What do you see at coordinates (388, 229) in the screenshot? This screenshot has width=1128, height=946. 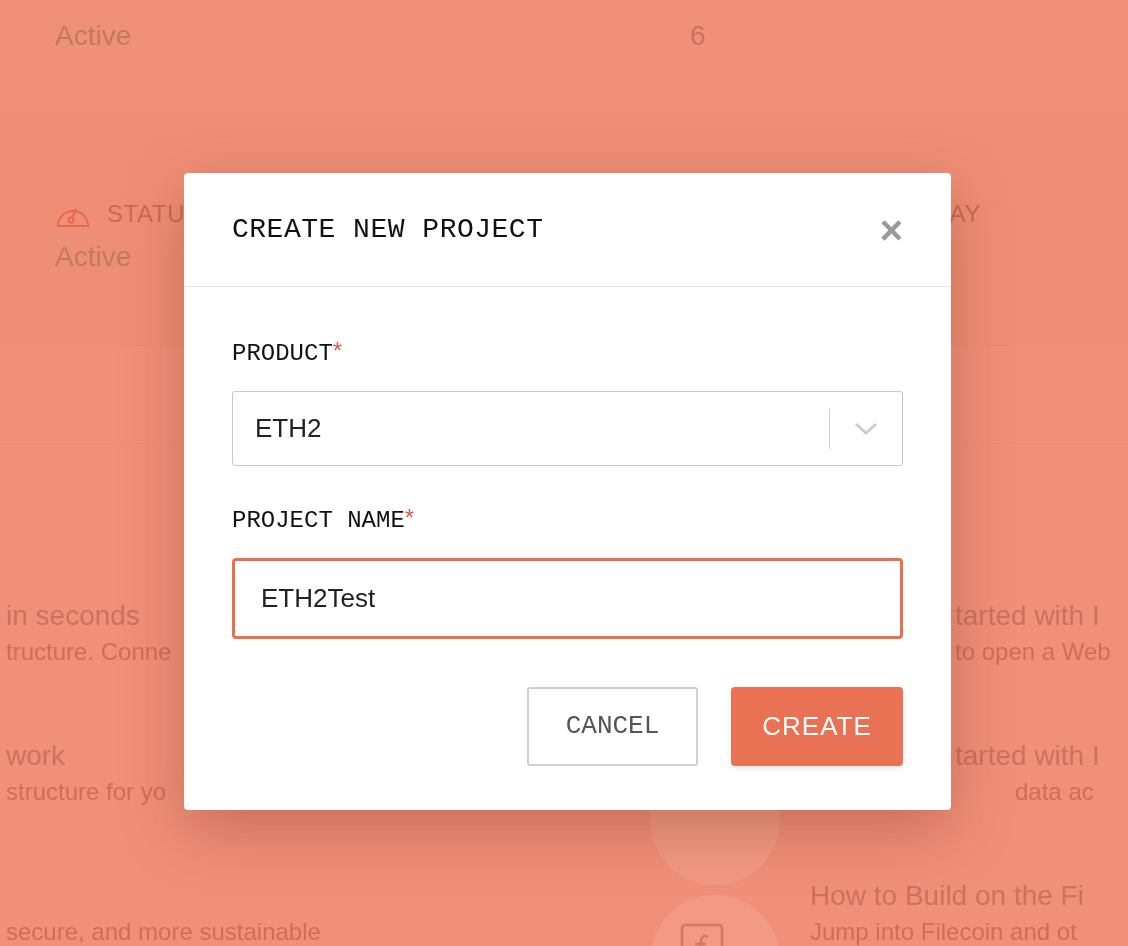 I see `dialog-title: CREATE NEW PROJECT` at bounding box center [388, 229].